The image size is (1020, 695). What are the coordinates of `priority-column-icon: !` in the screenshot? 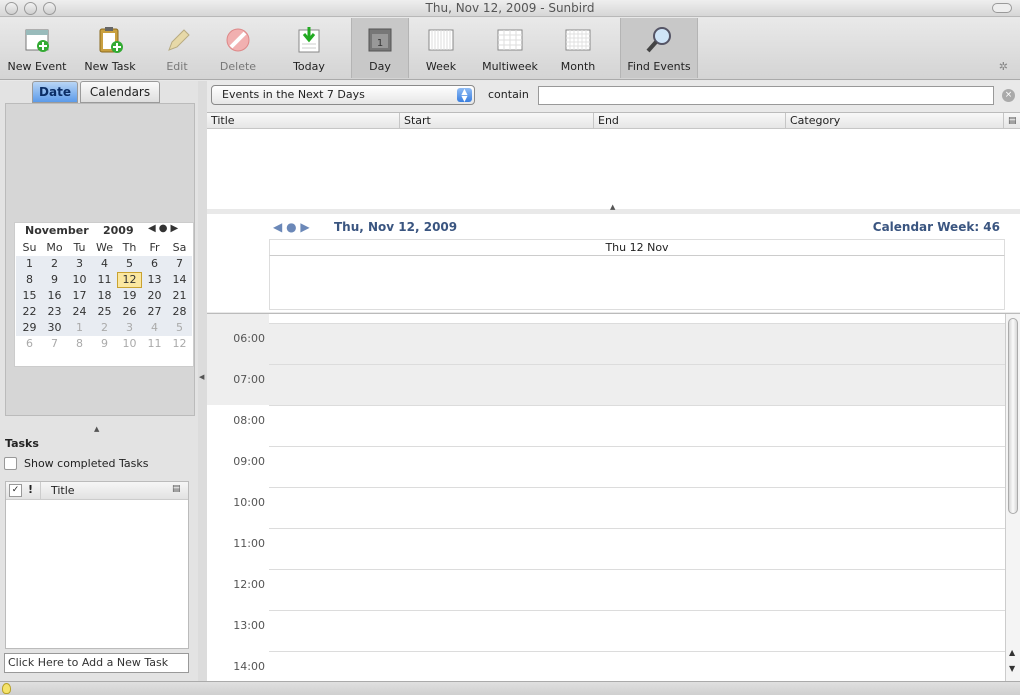 It's located at (30, 489).